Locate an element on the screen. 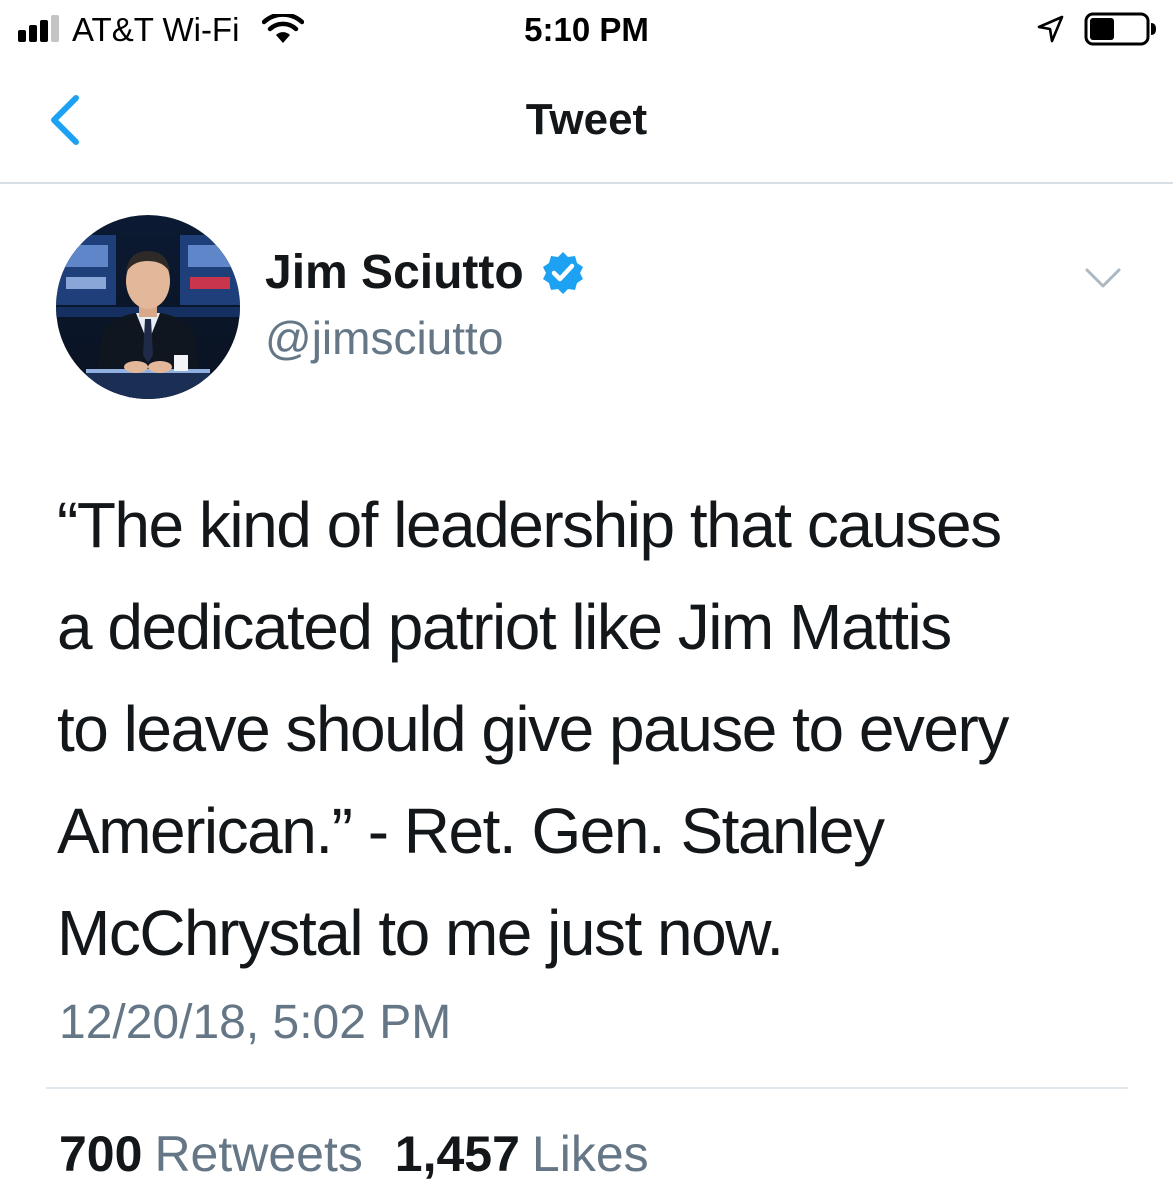 The height and width of the screenshot is (1200, 1173). location-arrow-icon is located at coordinates (1050, 29).